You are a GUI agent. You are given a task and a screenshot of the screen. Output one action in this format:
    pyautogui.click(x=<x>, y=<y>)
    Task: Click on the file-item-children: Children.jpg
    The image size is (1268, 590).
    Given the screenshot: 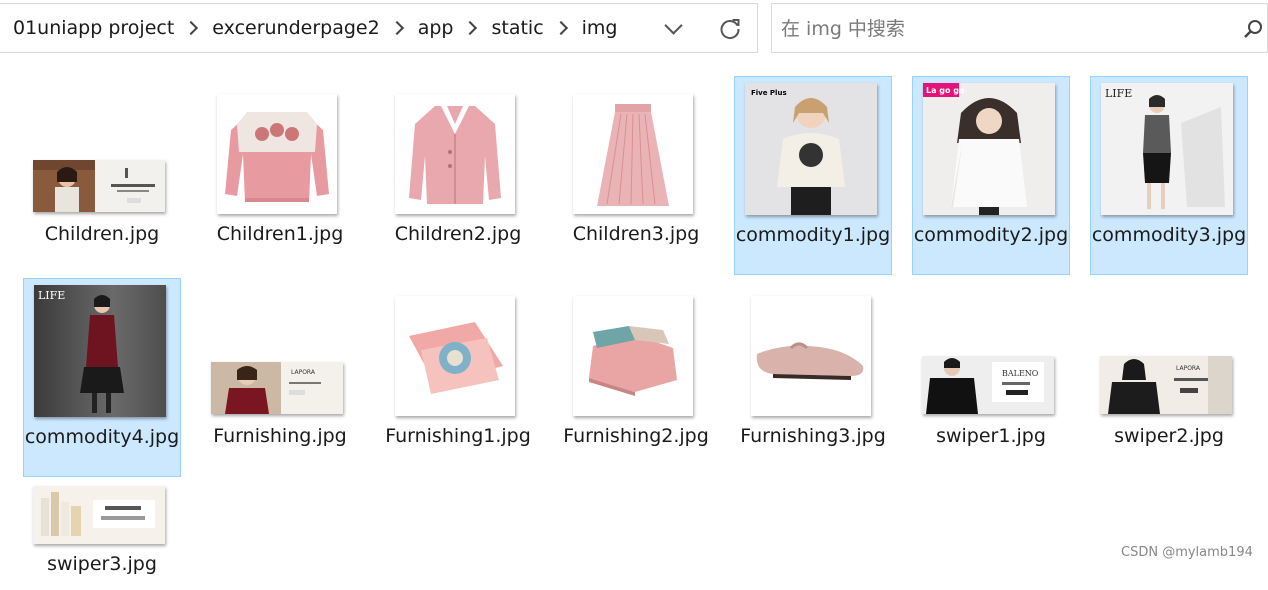 What is the action you would take?
    pyautogui.click(x=102, y=176)
    